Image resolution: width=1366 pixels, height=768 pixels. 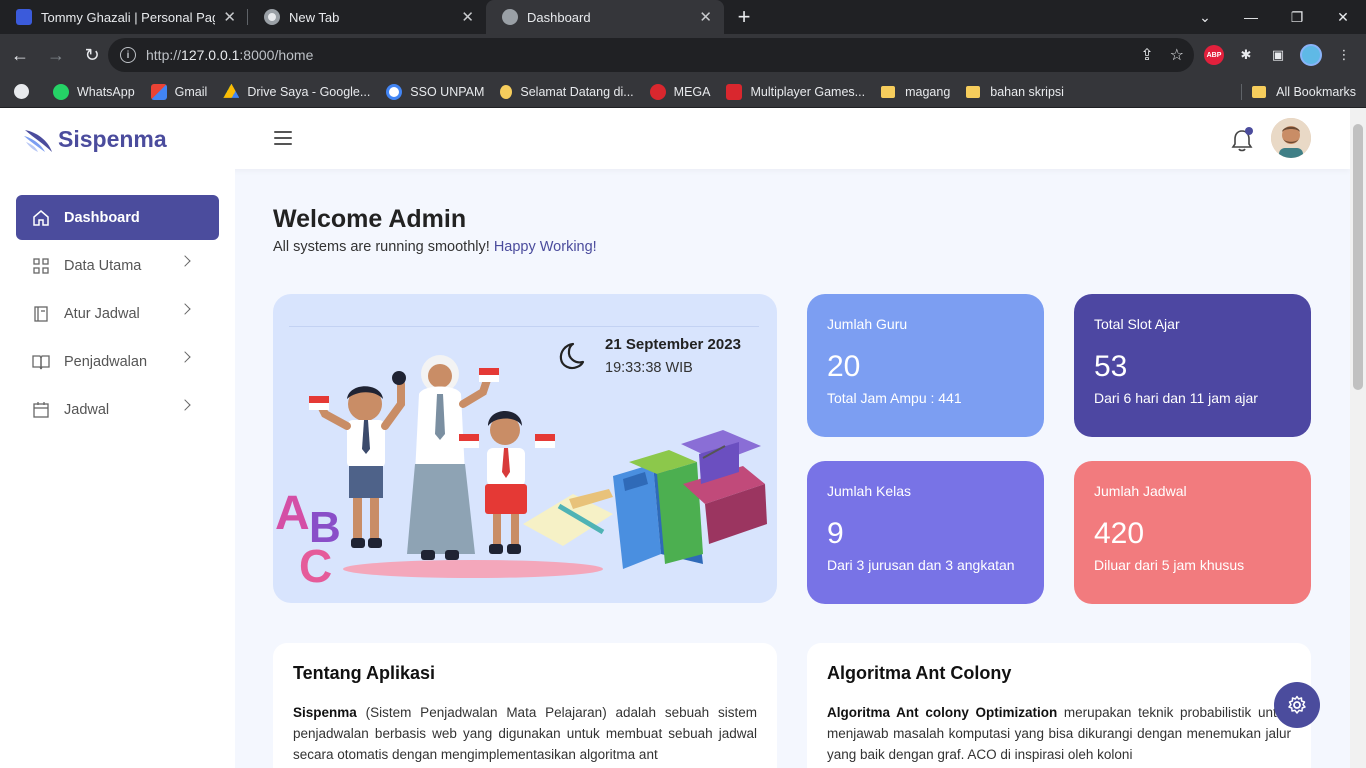 I want to click on stat-label: Jumlah Guru, so click(x=867, y=324).